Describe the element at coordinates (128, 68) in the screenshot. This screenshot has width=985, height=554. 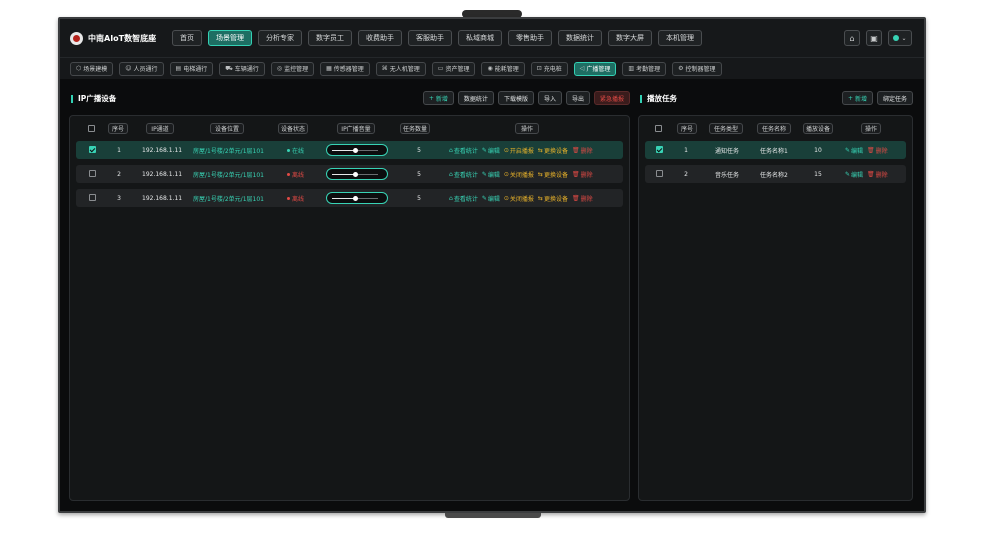
I see `sub-tab-icon: ☺` at that location.